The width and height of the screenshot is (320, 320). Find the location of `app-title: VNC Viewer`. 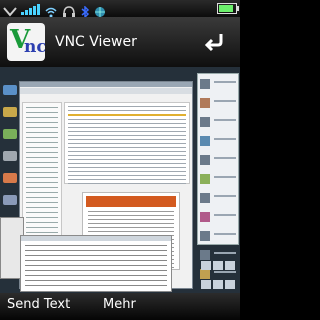

app-title: VNC Viewer is located at coordinates (96, 42).